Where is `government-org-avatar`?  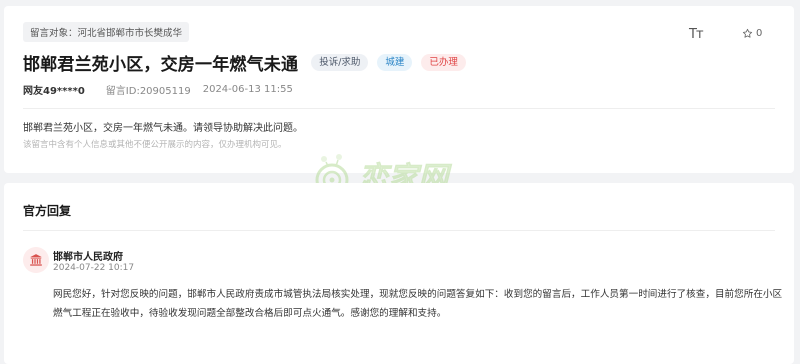
government-org-avatar is located at coordinates (36, 260).